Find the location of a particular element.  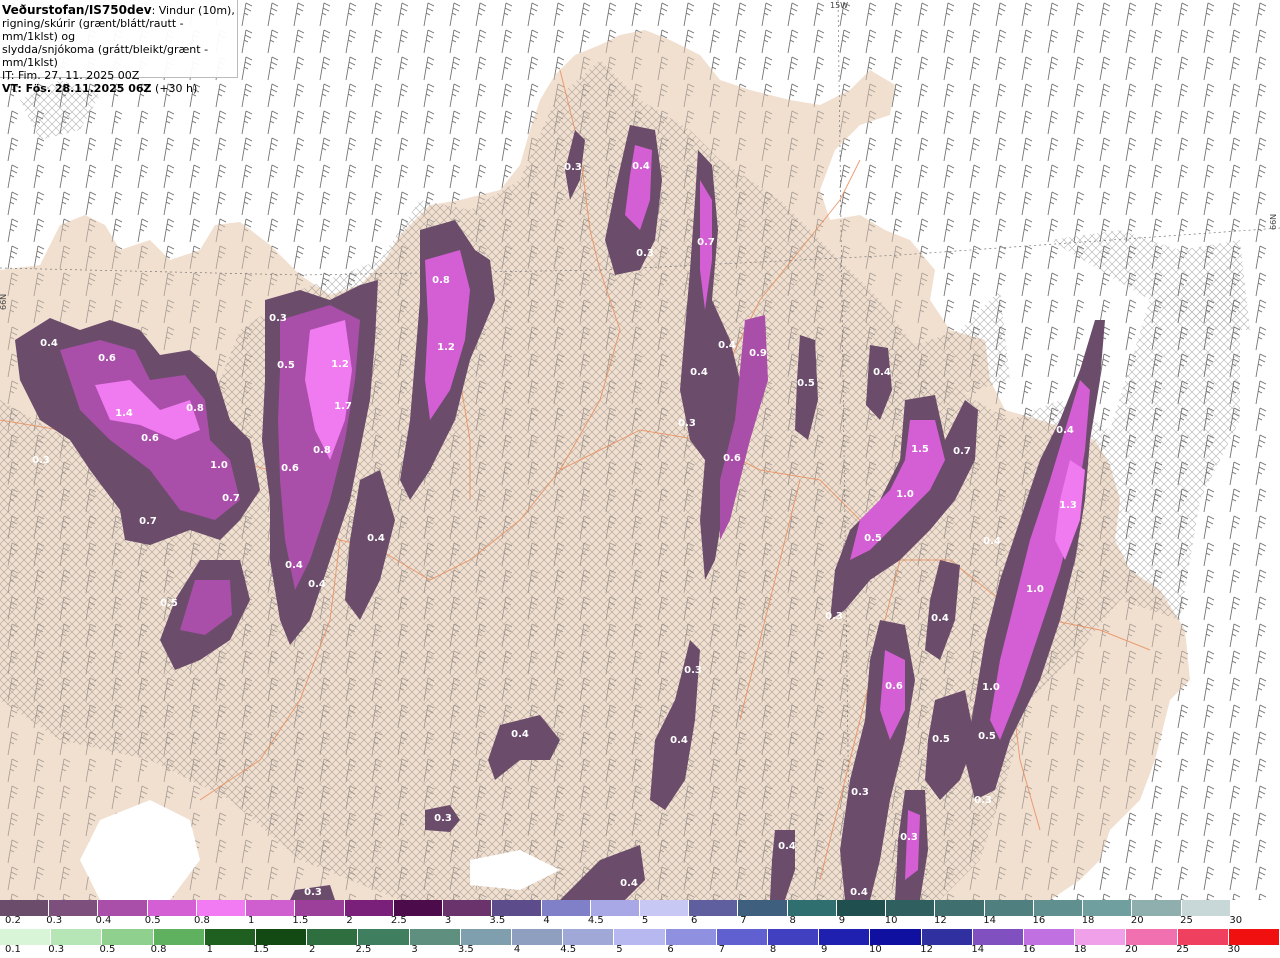

legend-tick-label: 3.5 is located at coordinates (497, 920).